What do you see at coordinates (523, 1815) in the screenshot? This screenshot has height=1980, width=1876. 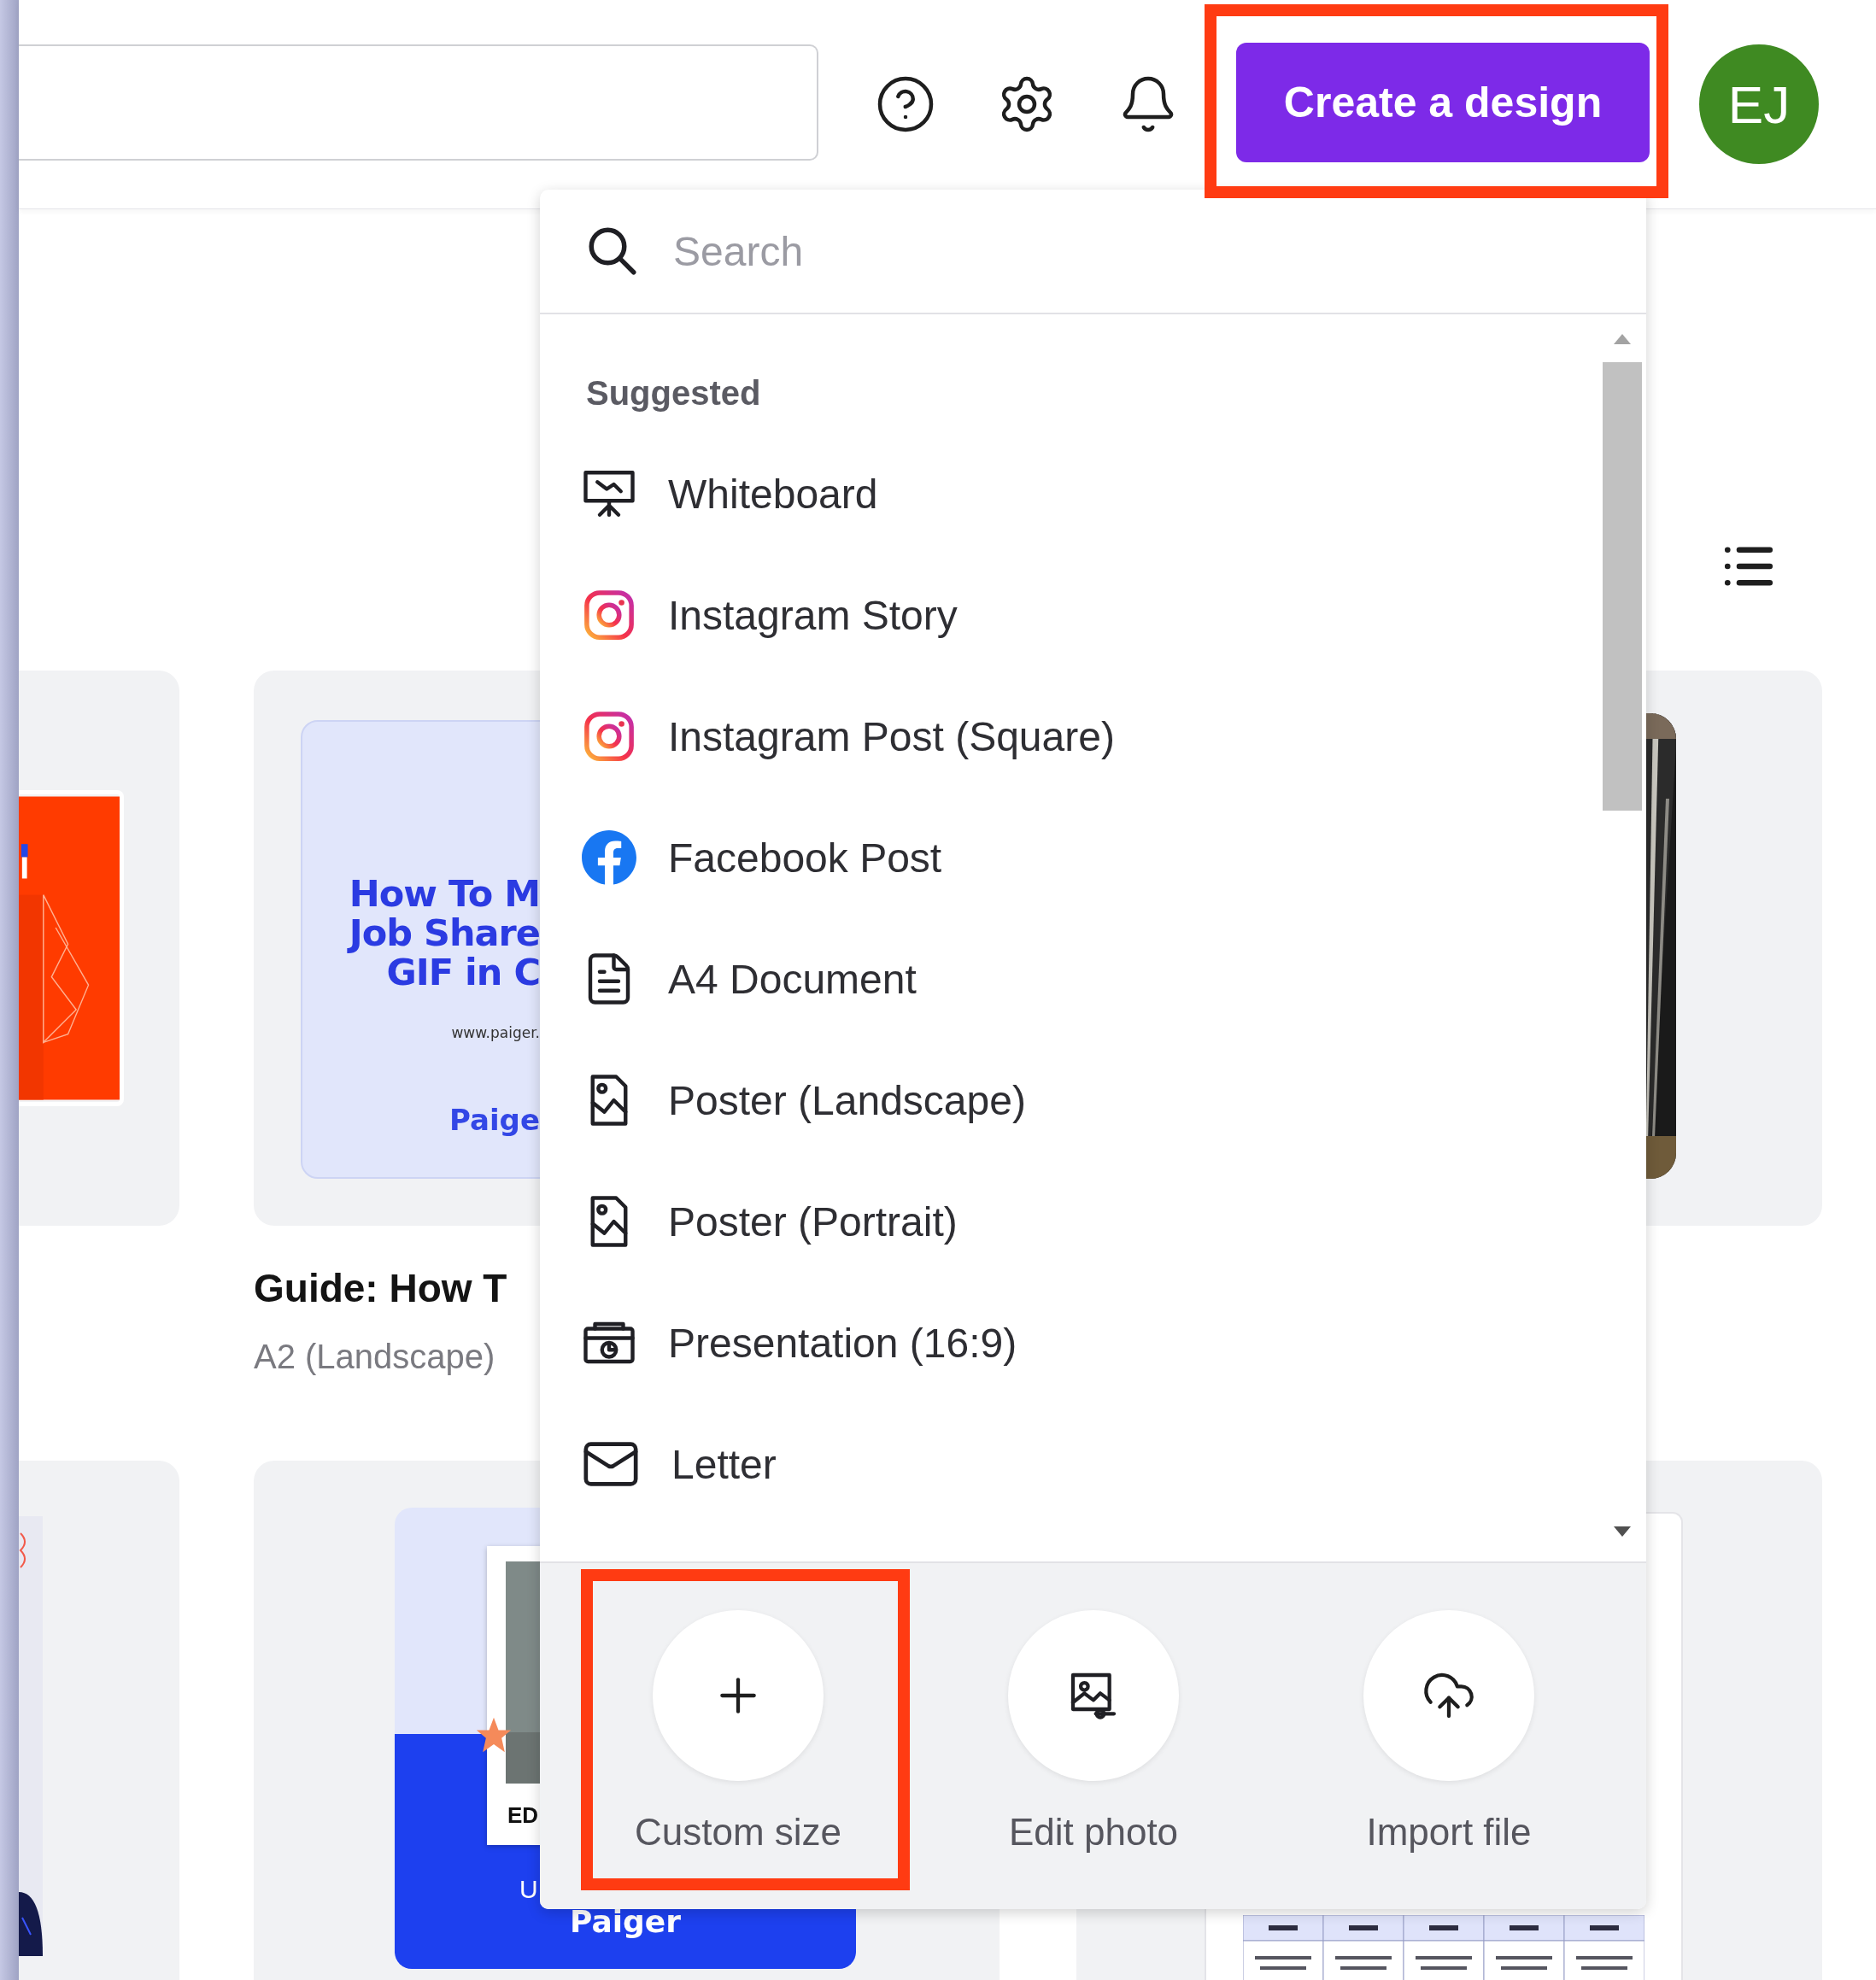 I see `photo-caption: ED` at bounding box center [523, 1815].